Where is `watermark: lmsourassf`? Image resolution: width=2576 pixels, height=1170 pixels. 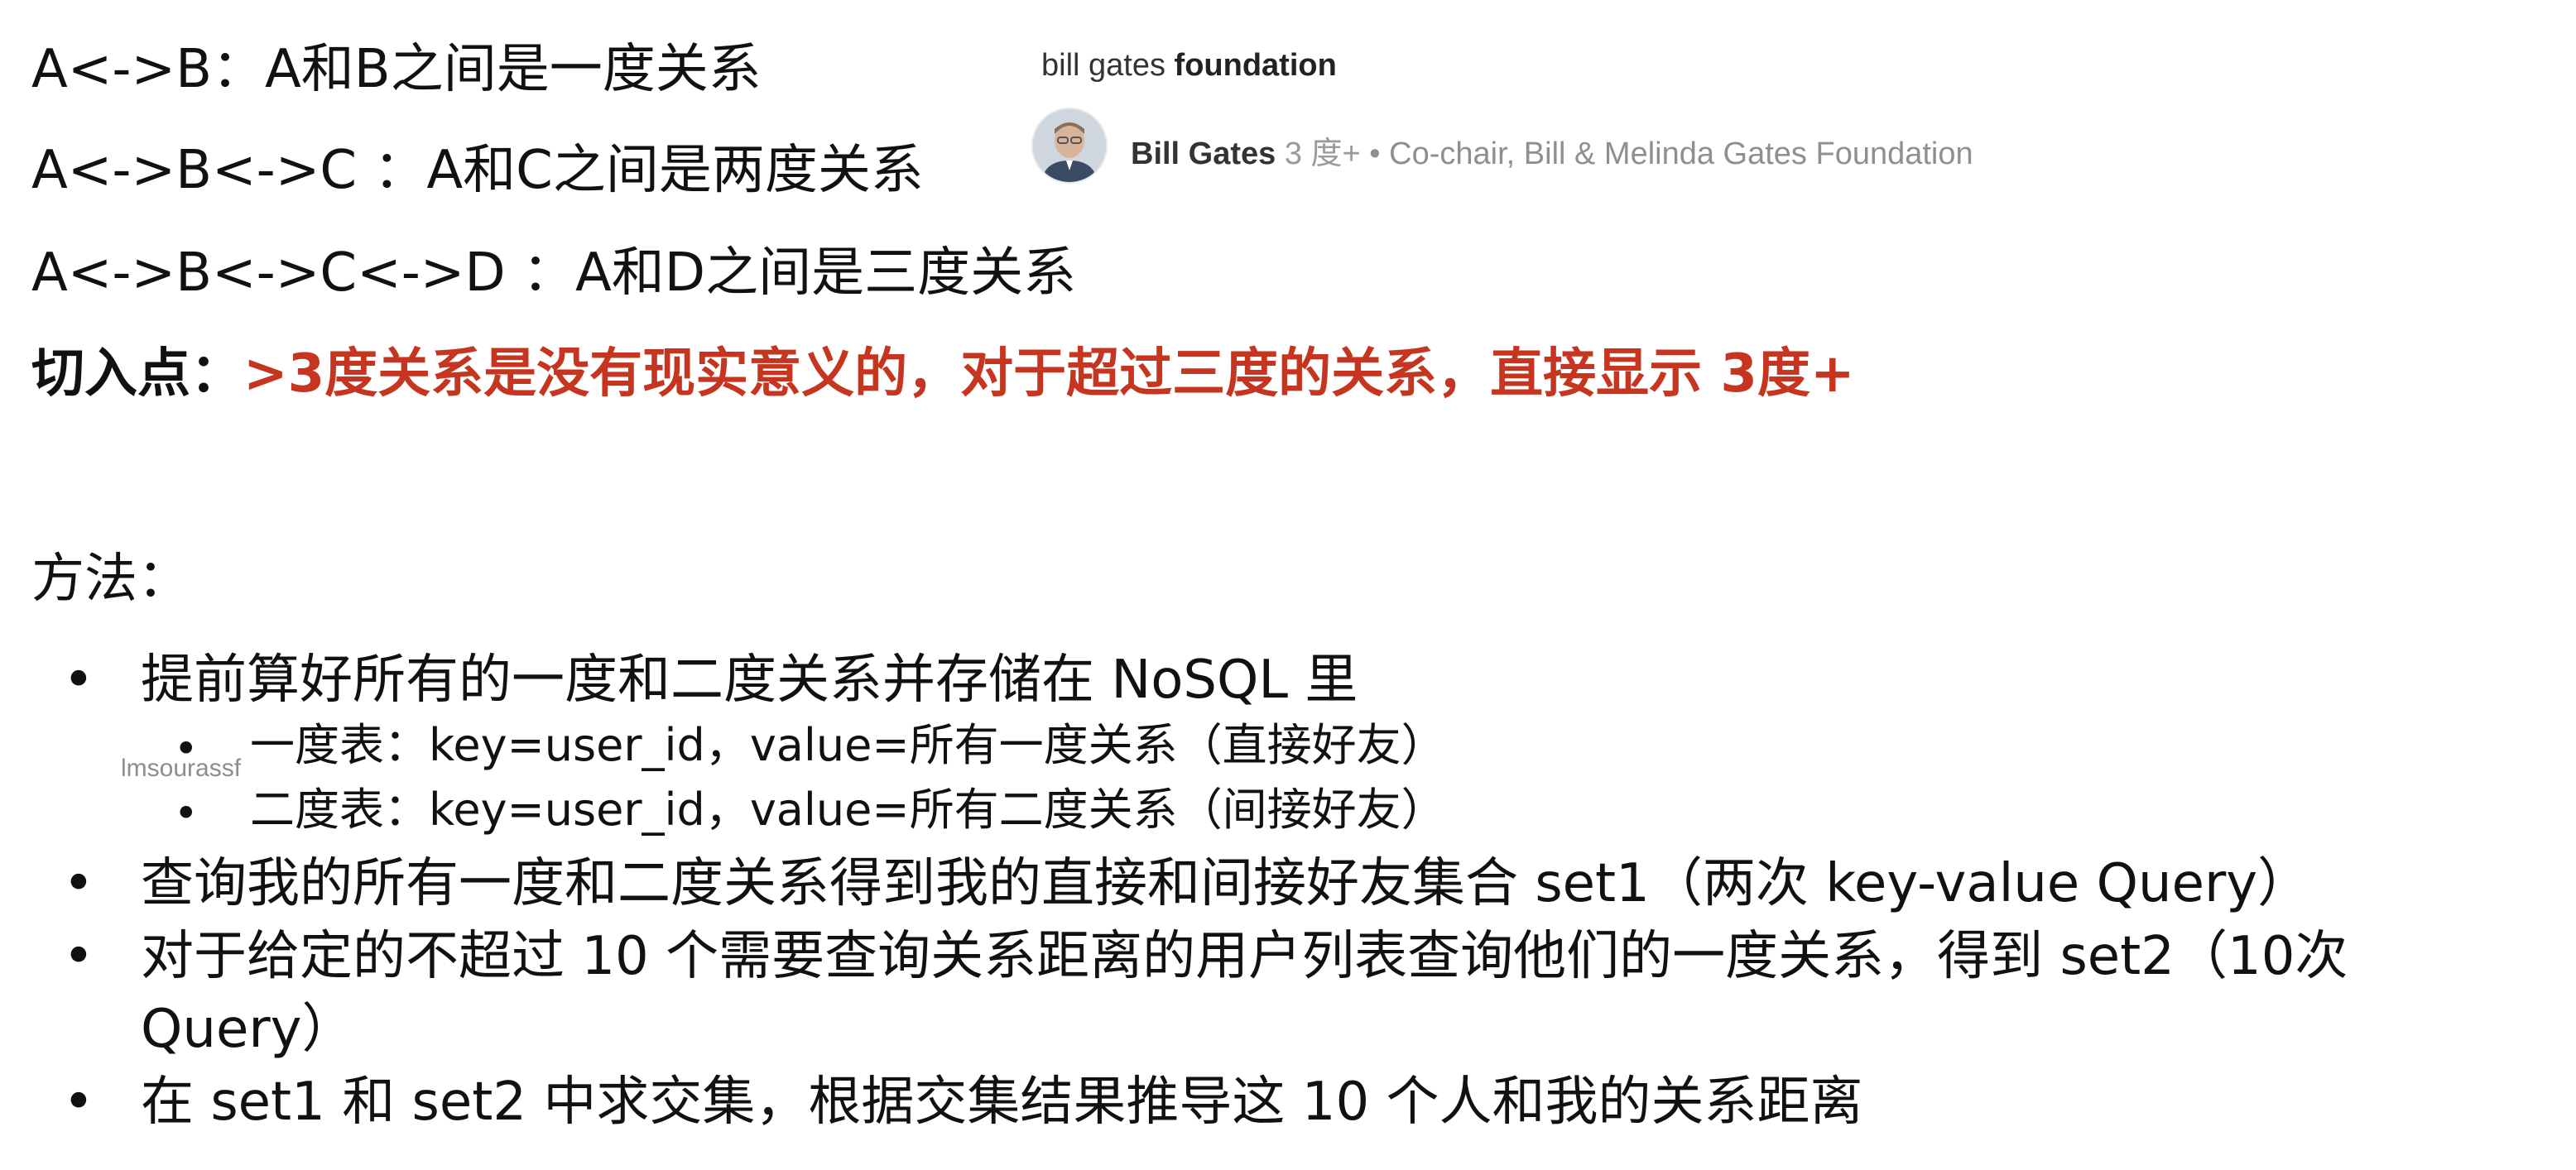 watermark: lmsourassf is located at coordinates (181, 768).